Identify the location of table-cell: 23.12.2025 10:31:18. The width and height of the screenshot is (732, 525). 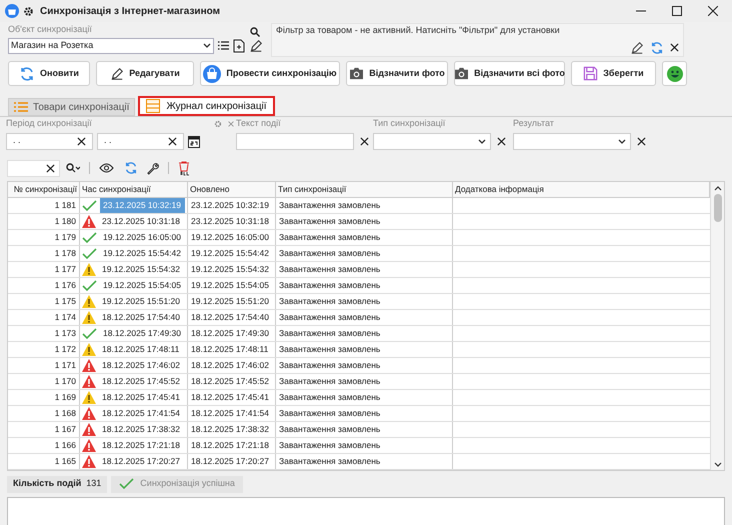
(232, 221).